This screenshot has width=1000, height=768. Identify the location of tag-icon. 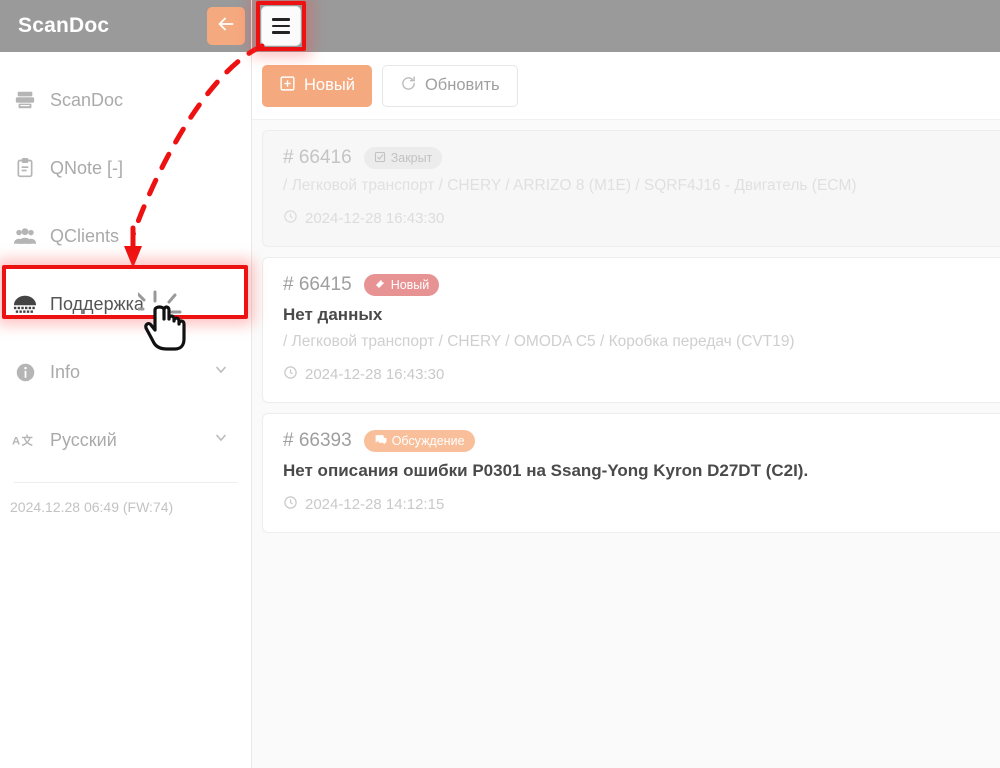
(380, 285).